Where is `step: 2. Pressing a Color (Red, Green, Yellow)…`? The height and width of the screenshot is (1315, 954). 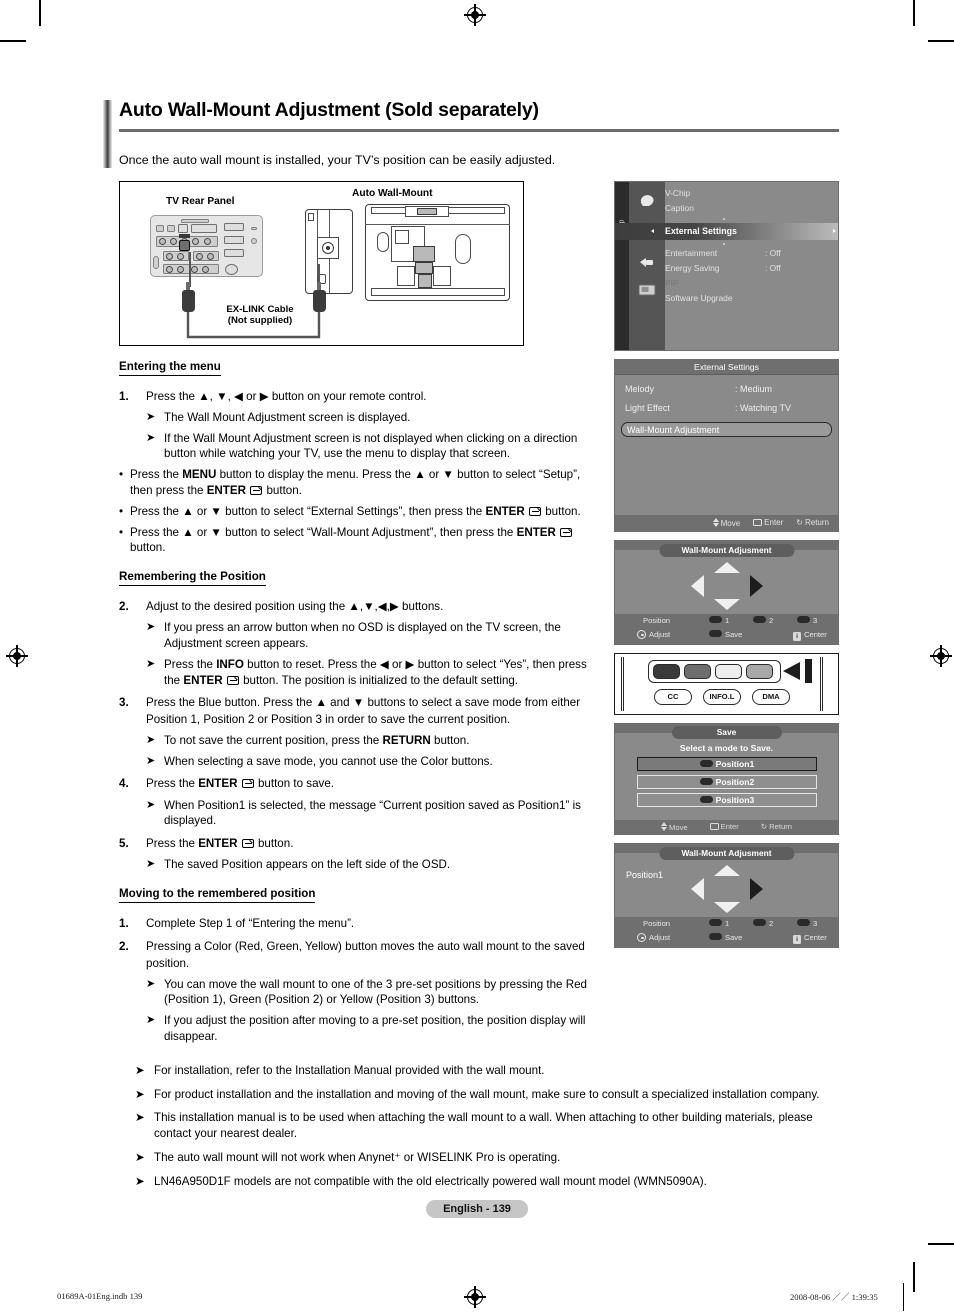
step: 2. Pressing a Color (Red, Green, Yellow)… is located at coordinates (359, 955).